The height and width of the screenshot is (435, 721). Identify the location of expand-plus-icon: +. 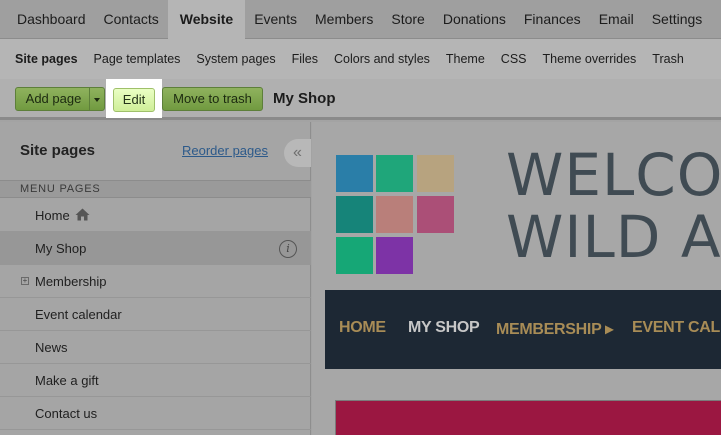
(25, 281).